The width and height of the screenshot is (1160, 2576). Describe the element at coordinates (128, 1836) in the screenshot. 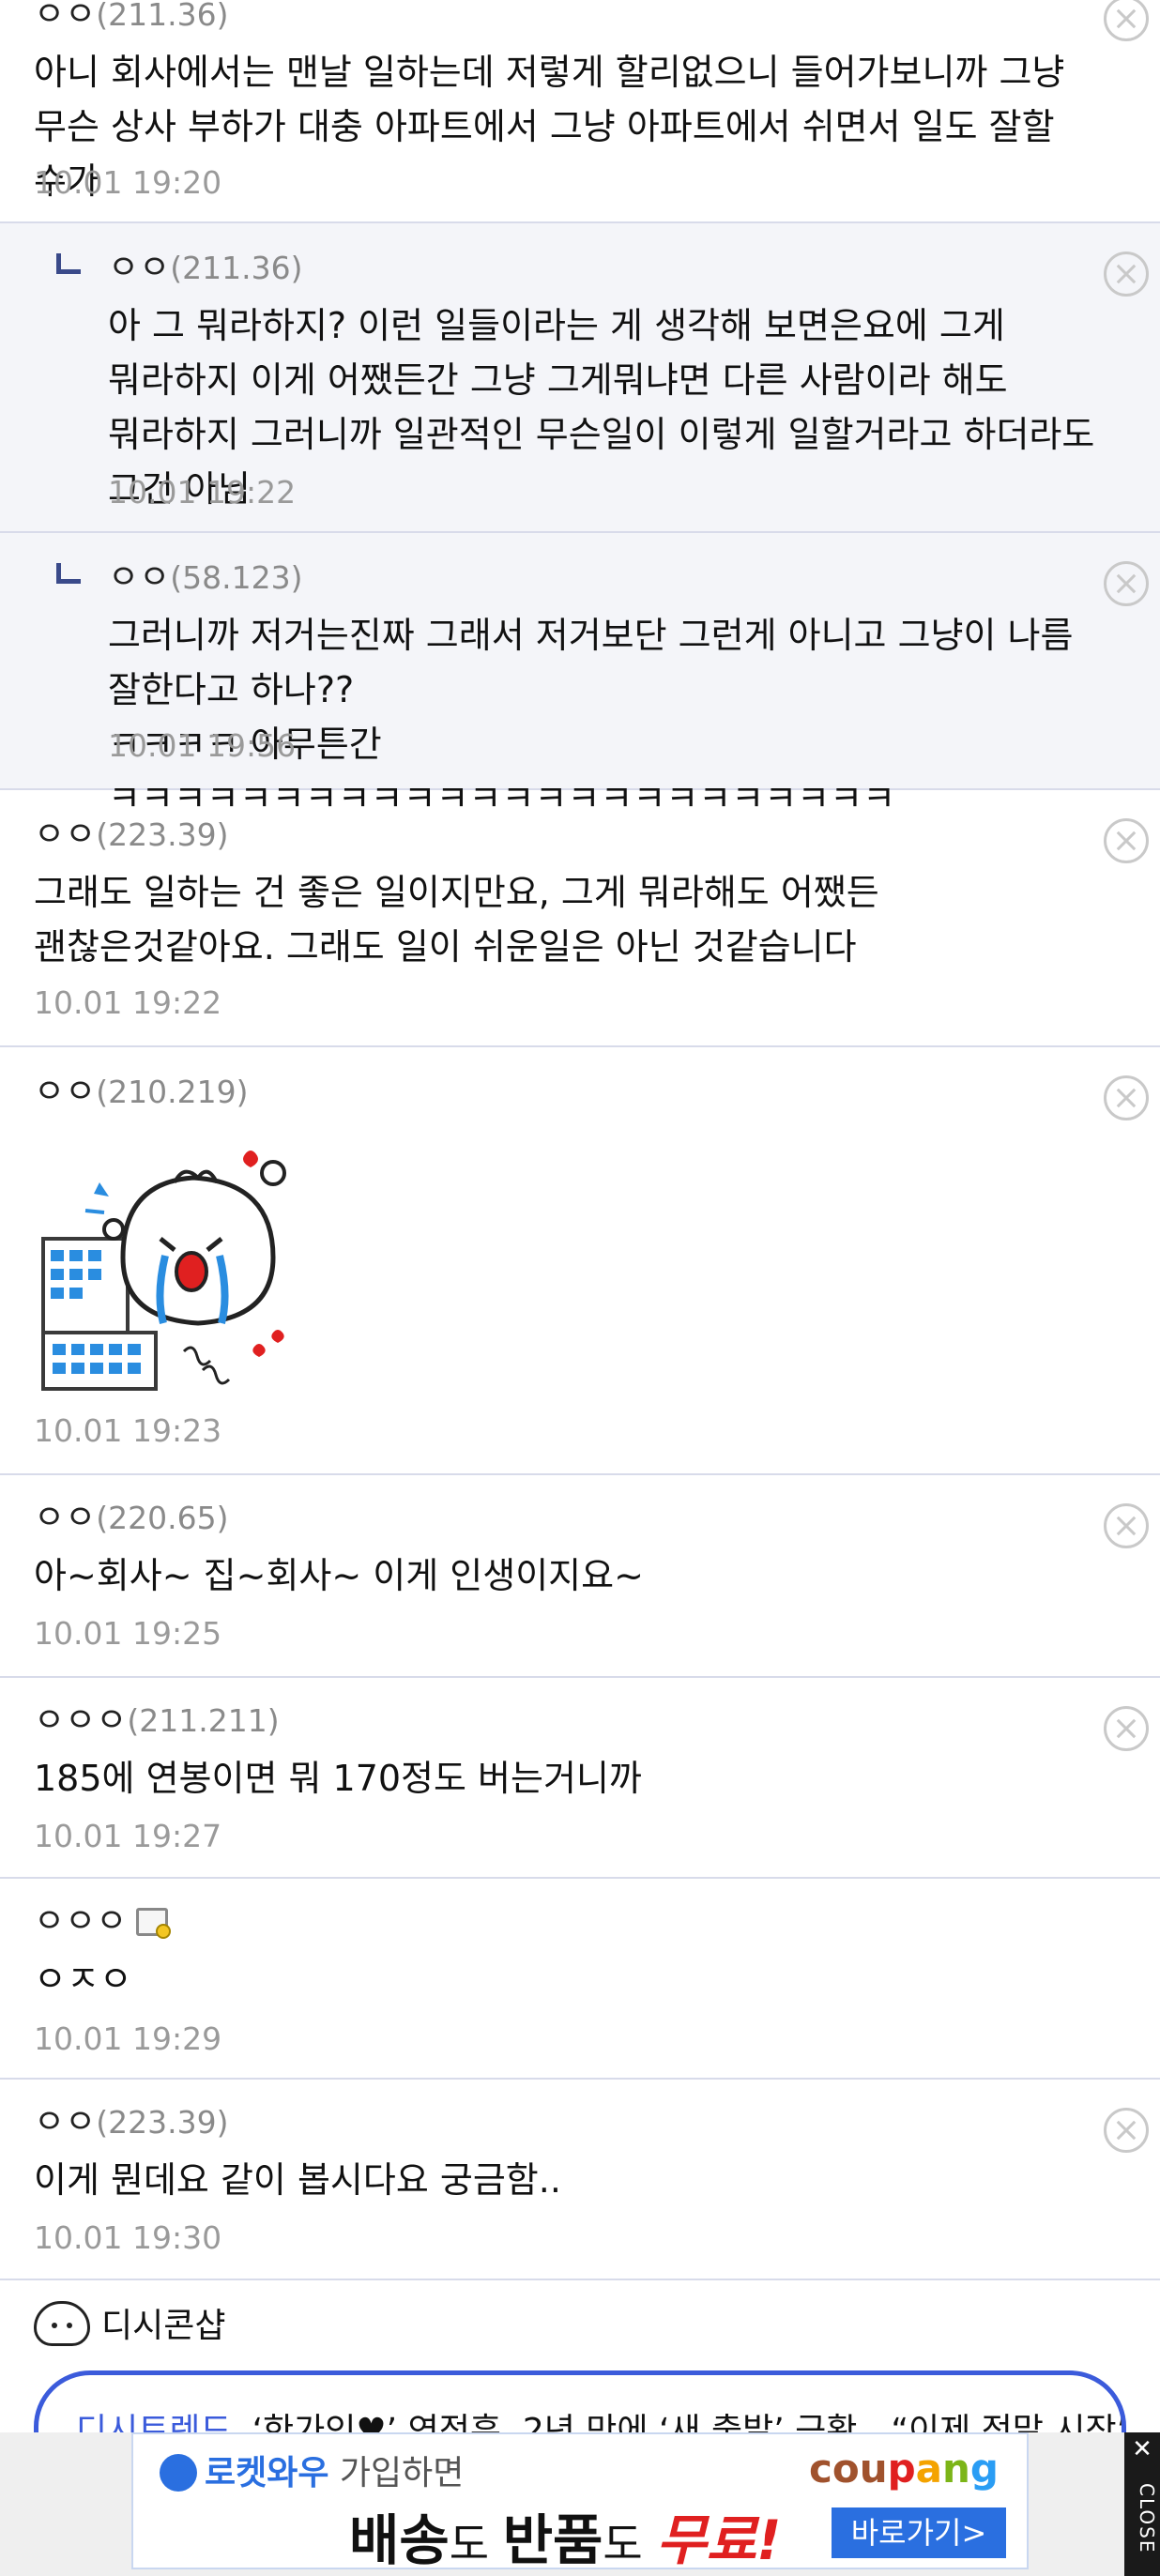

I see `comment-time: 10.01 19:27` at that location.